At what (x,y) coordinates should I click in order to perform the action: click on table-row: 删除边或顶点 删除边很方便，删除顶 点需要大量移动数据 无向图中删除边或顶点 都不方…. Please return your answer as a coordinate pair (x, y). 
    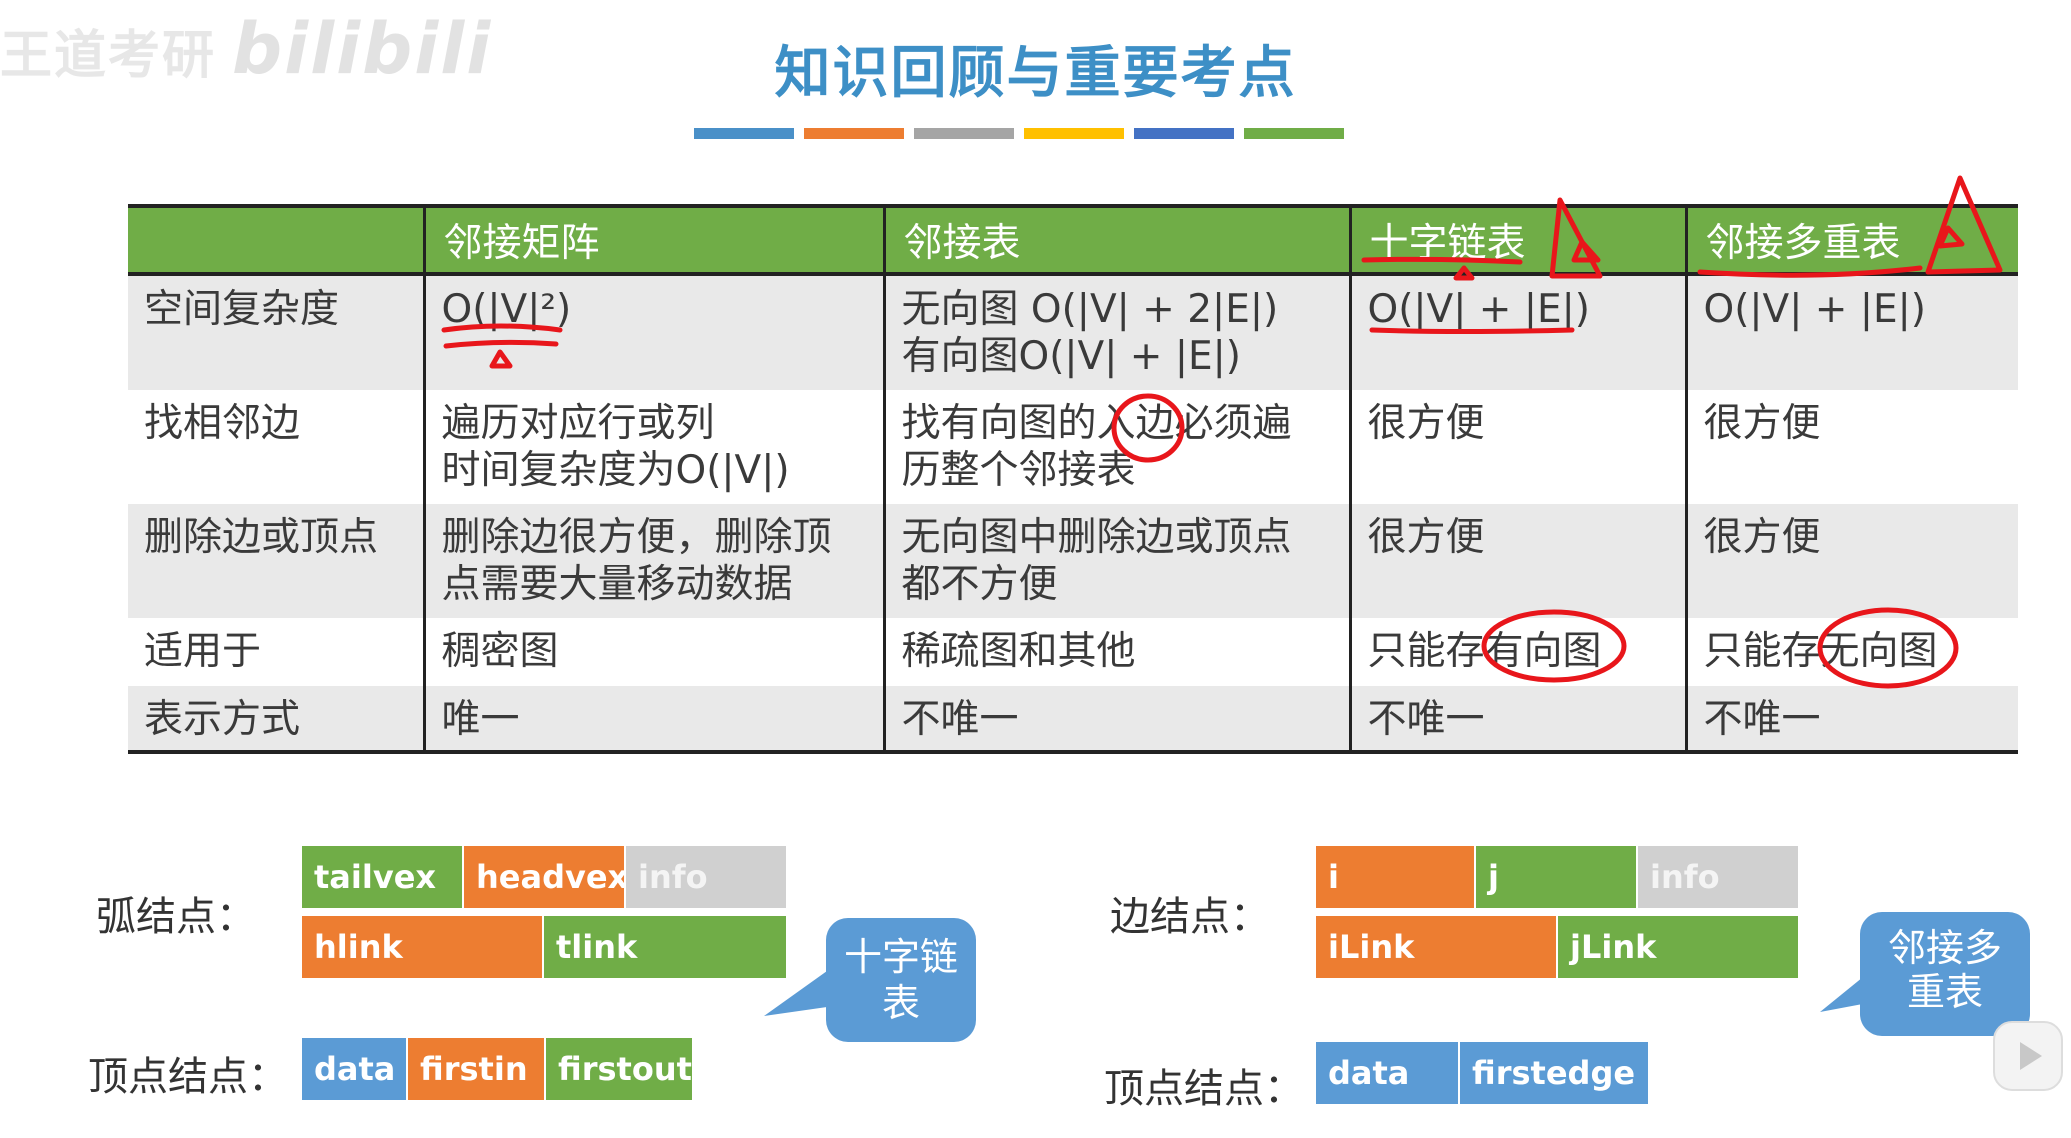
    Looking at the image, I should click on (1073, 561).